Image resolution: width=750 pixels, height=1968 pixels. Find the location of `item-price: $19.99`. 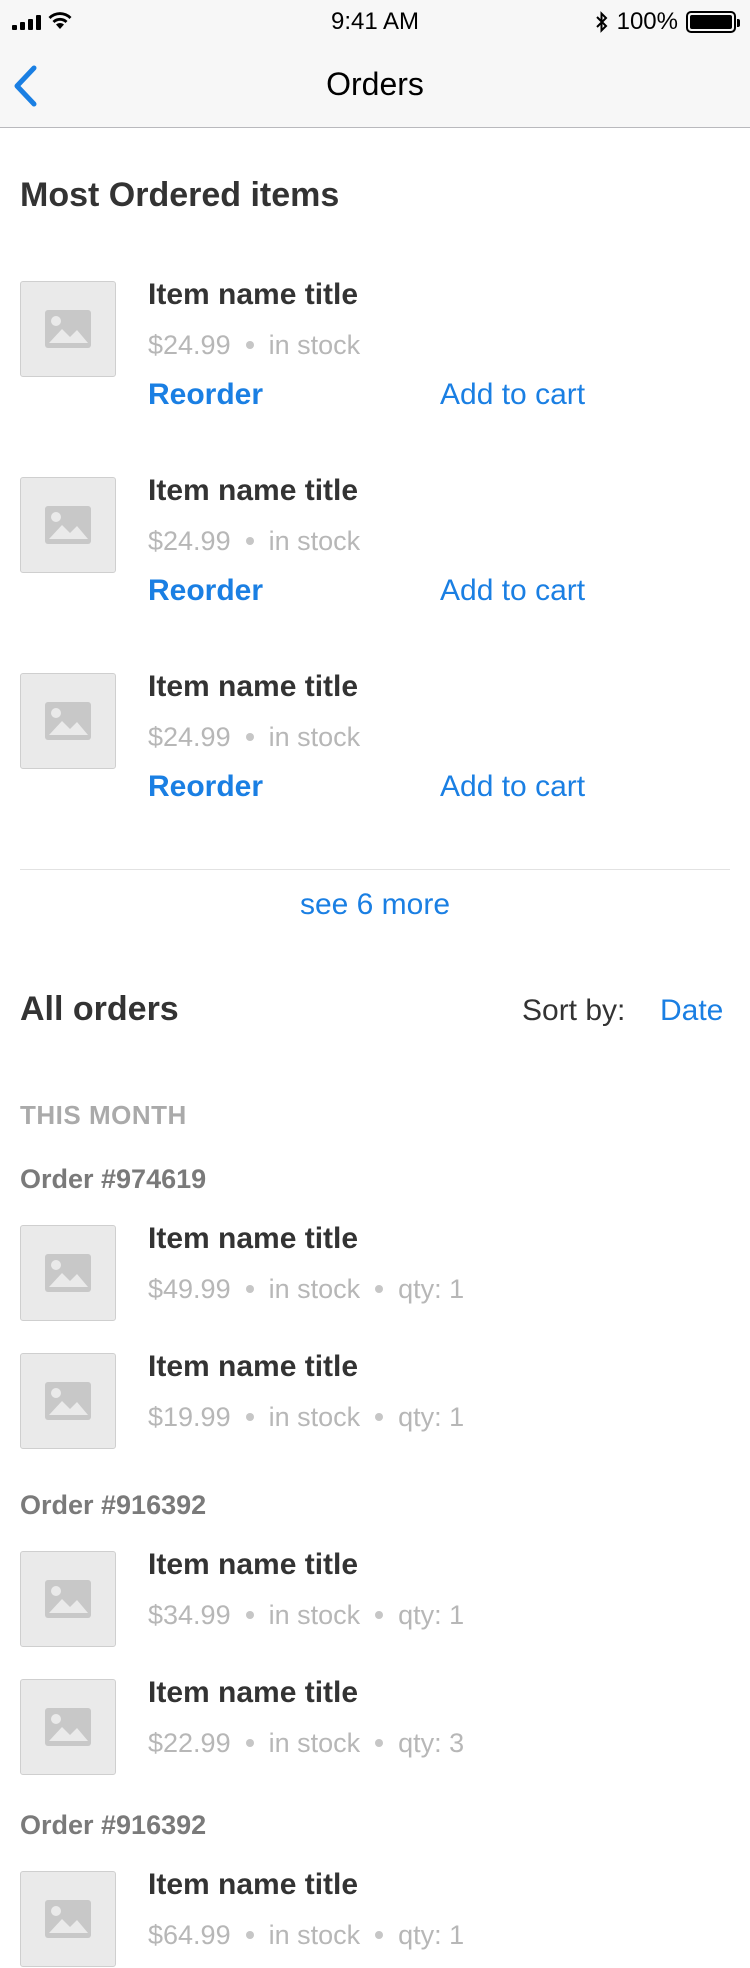

item-price: $19.99 is located at coordinates (189, 1417).